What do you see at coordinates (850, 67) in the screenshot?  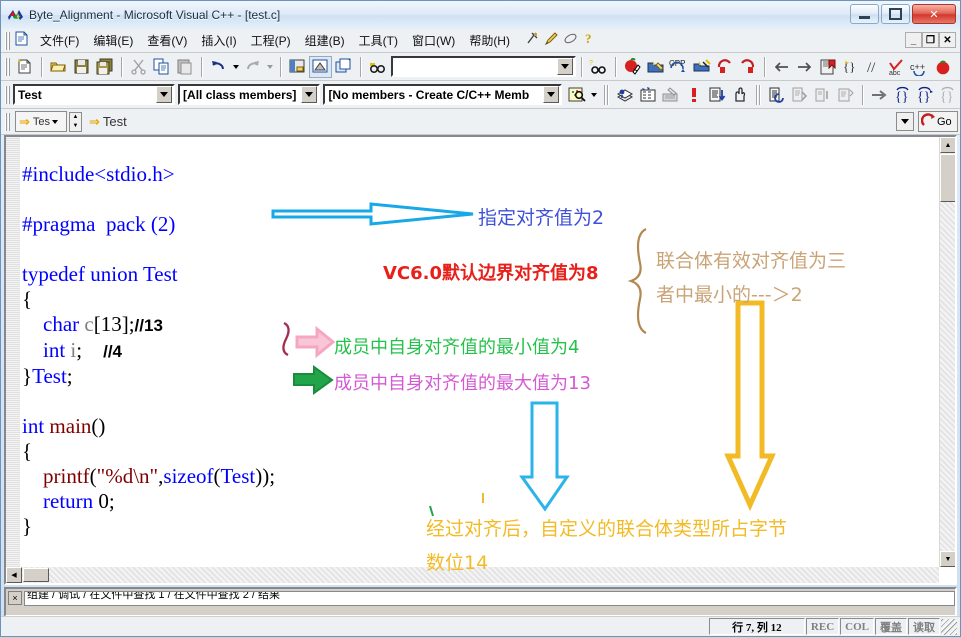 I see `braces-icon: {}` at bounding box center [850, 67].